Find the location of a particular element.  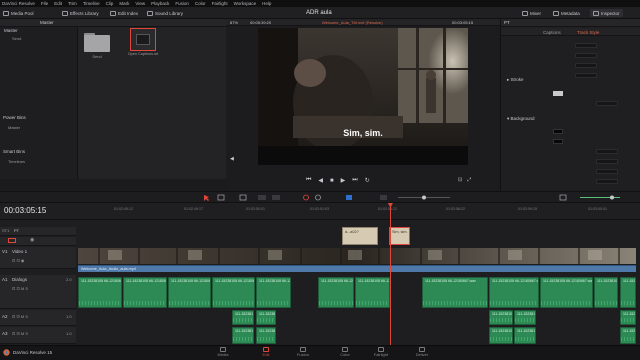

sound-library-button: Sound Library is located at coordinates (165, 13).